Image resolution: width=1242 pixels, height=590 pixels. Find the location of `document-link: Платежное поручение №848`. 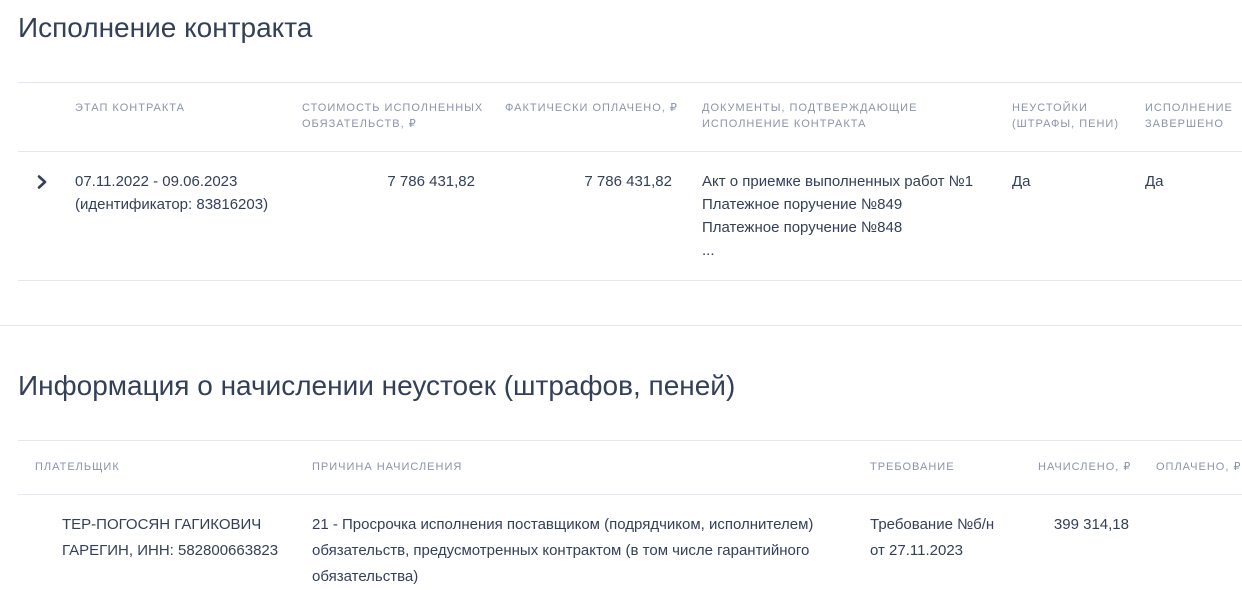

document-link: Платежное поручение №848 is located at coordinates (837, 227).